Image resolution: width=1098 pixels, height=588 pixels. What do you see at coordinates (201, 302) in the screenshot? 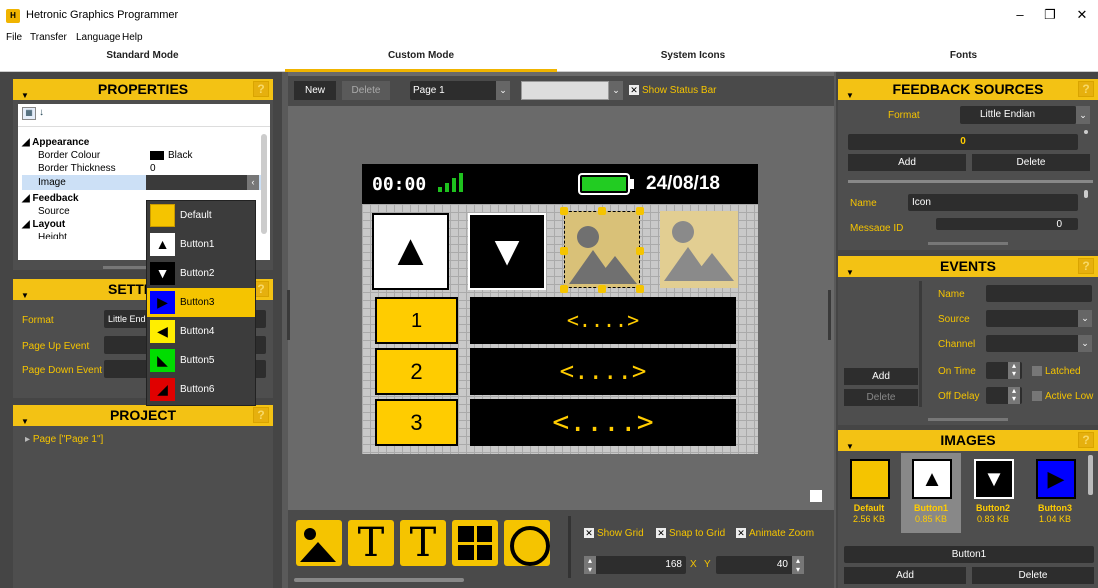
I see `dropdown-option-button3: ▶ Button3` at bounding box center [201, 302].